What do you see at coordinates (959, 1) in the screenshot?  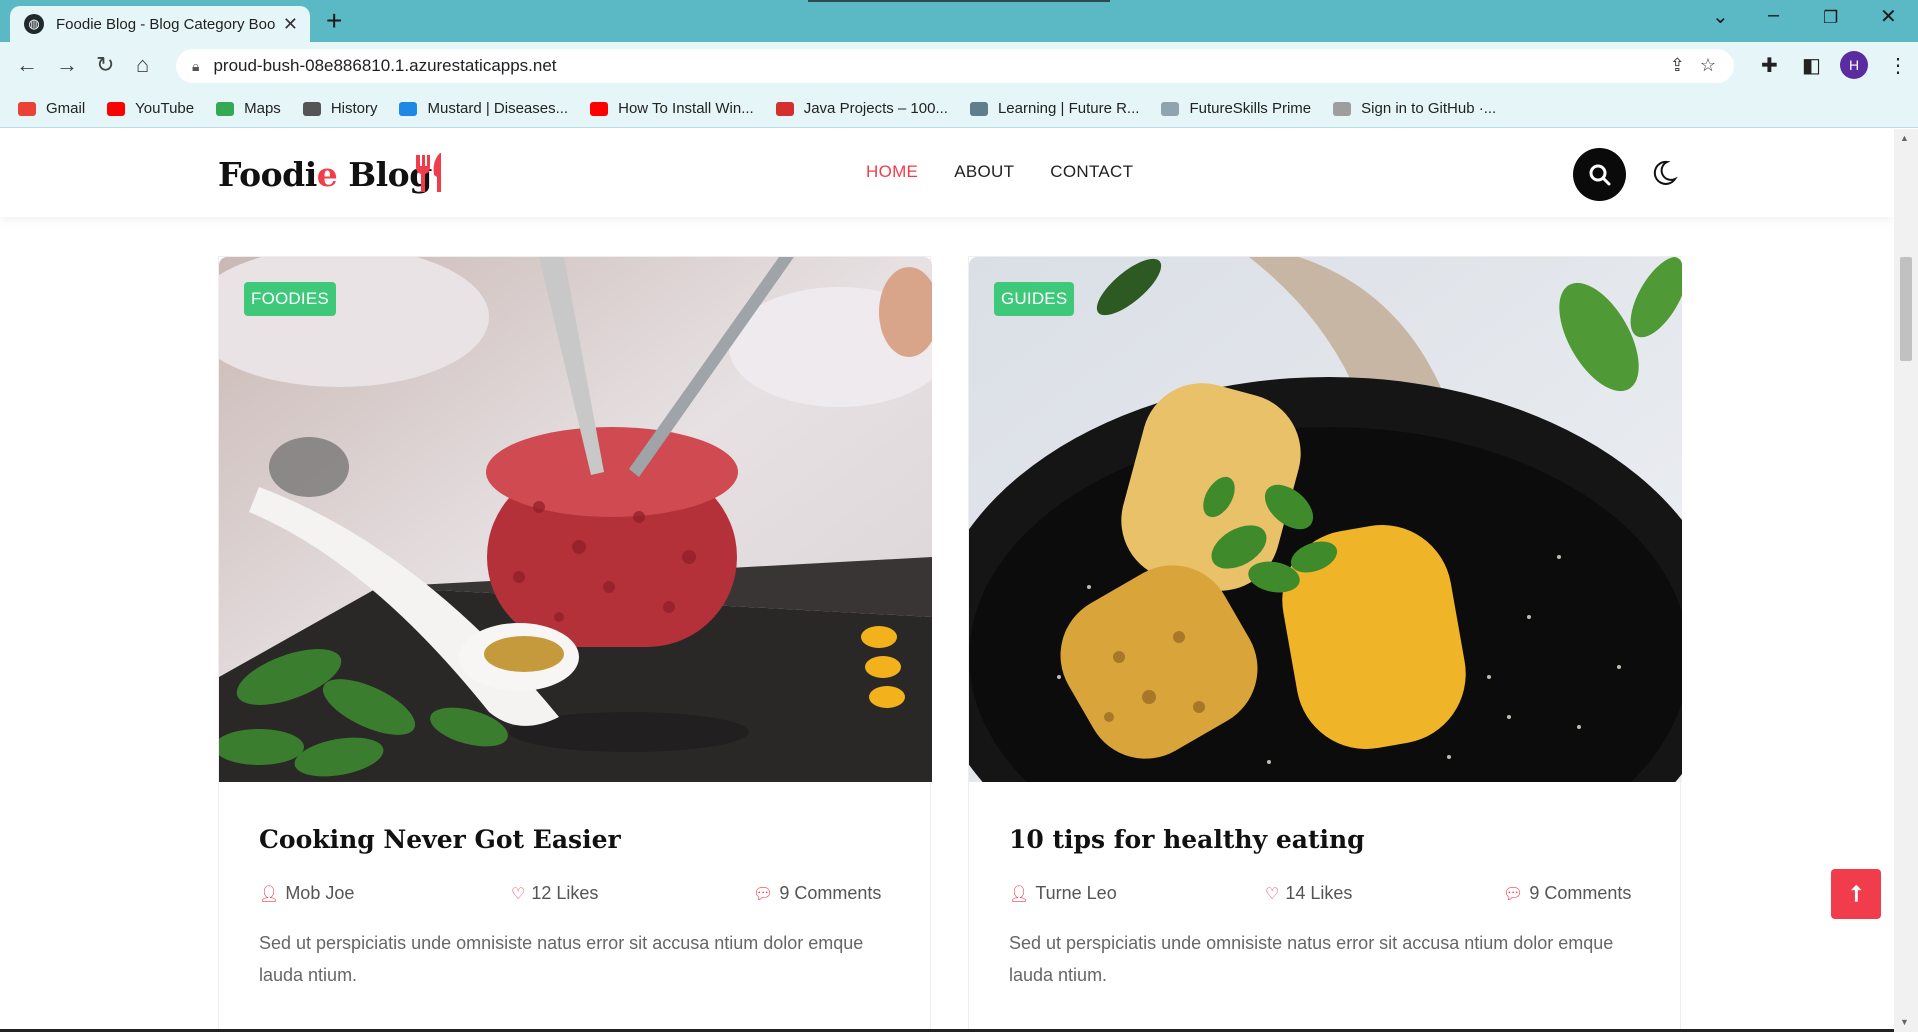 I see `tab-strip-indicator` at bounding box center [959, 1].